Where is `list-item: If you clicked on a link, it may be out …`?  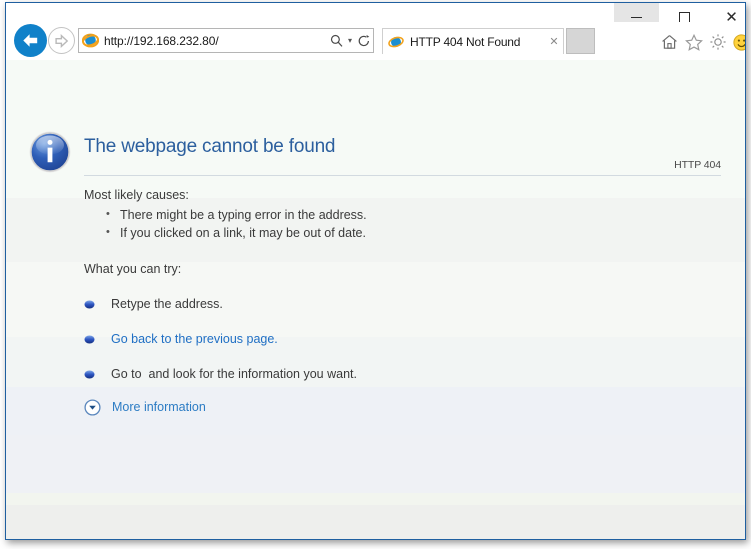
list-item: If you clicked on a link, it may be out … is located at coordinates (235, 232).